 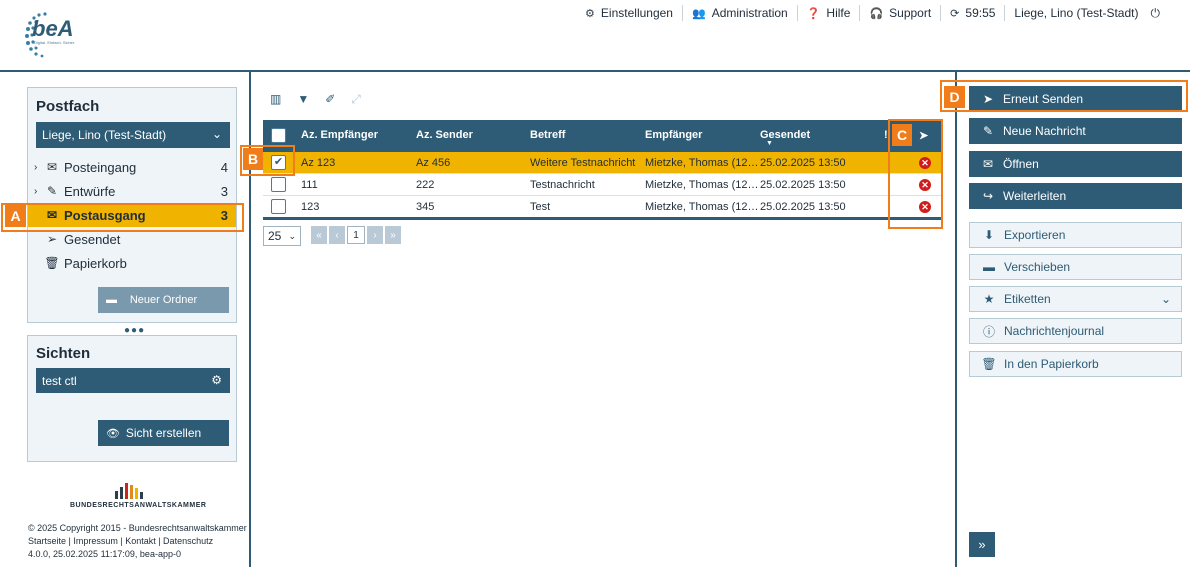 What do you see at coordinates (224, 191) in the screenshot?
I see `folder-count: 3` at bounding box center [224, 191].